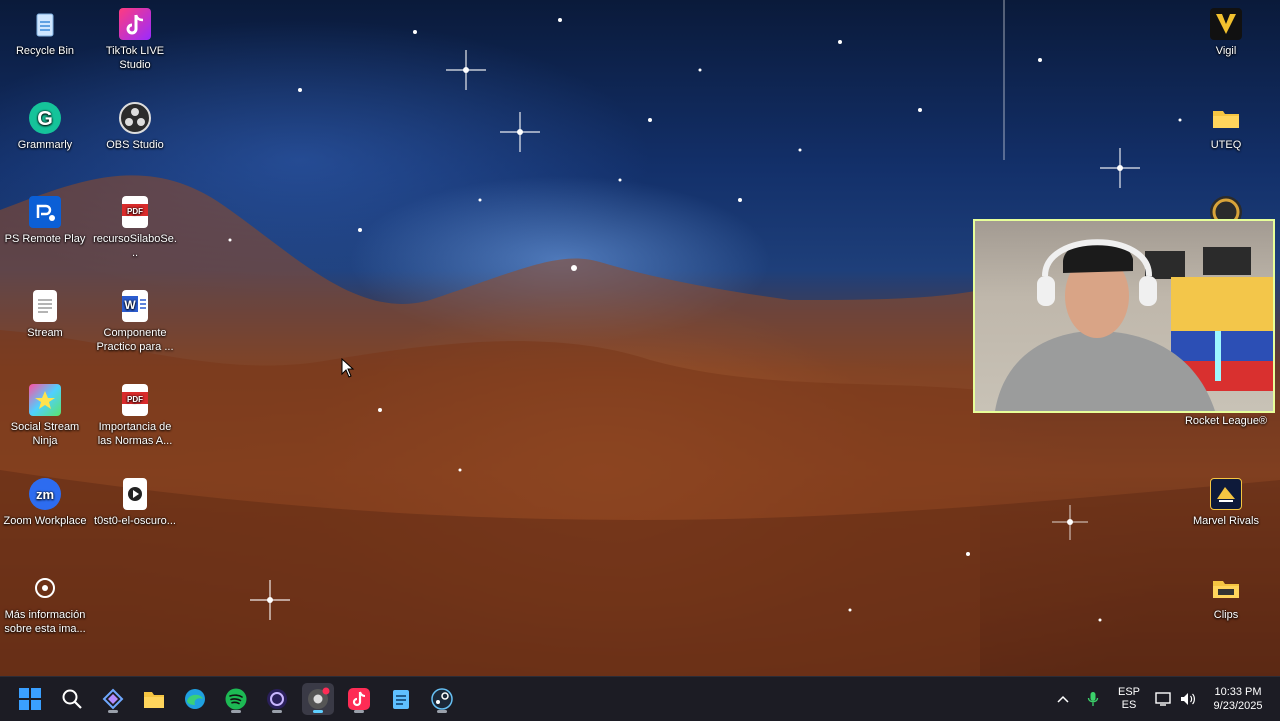 The image size is (1280, 721). What do you see at coordinates (135, 58) in the screenshot?
I see `desktop-icon-label: TikTok LIVE Studio` at bounding box center [135, 58].